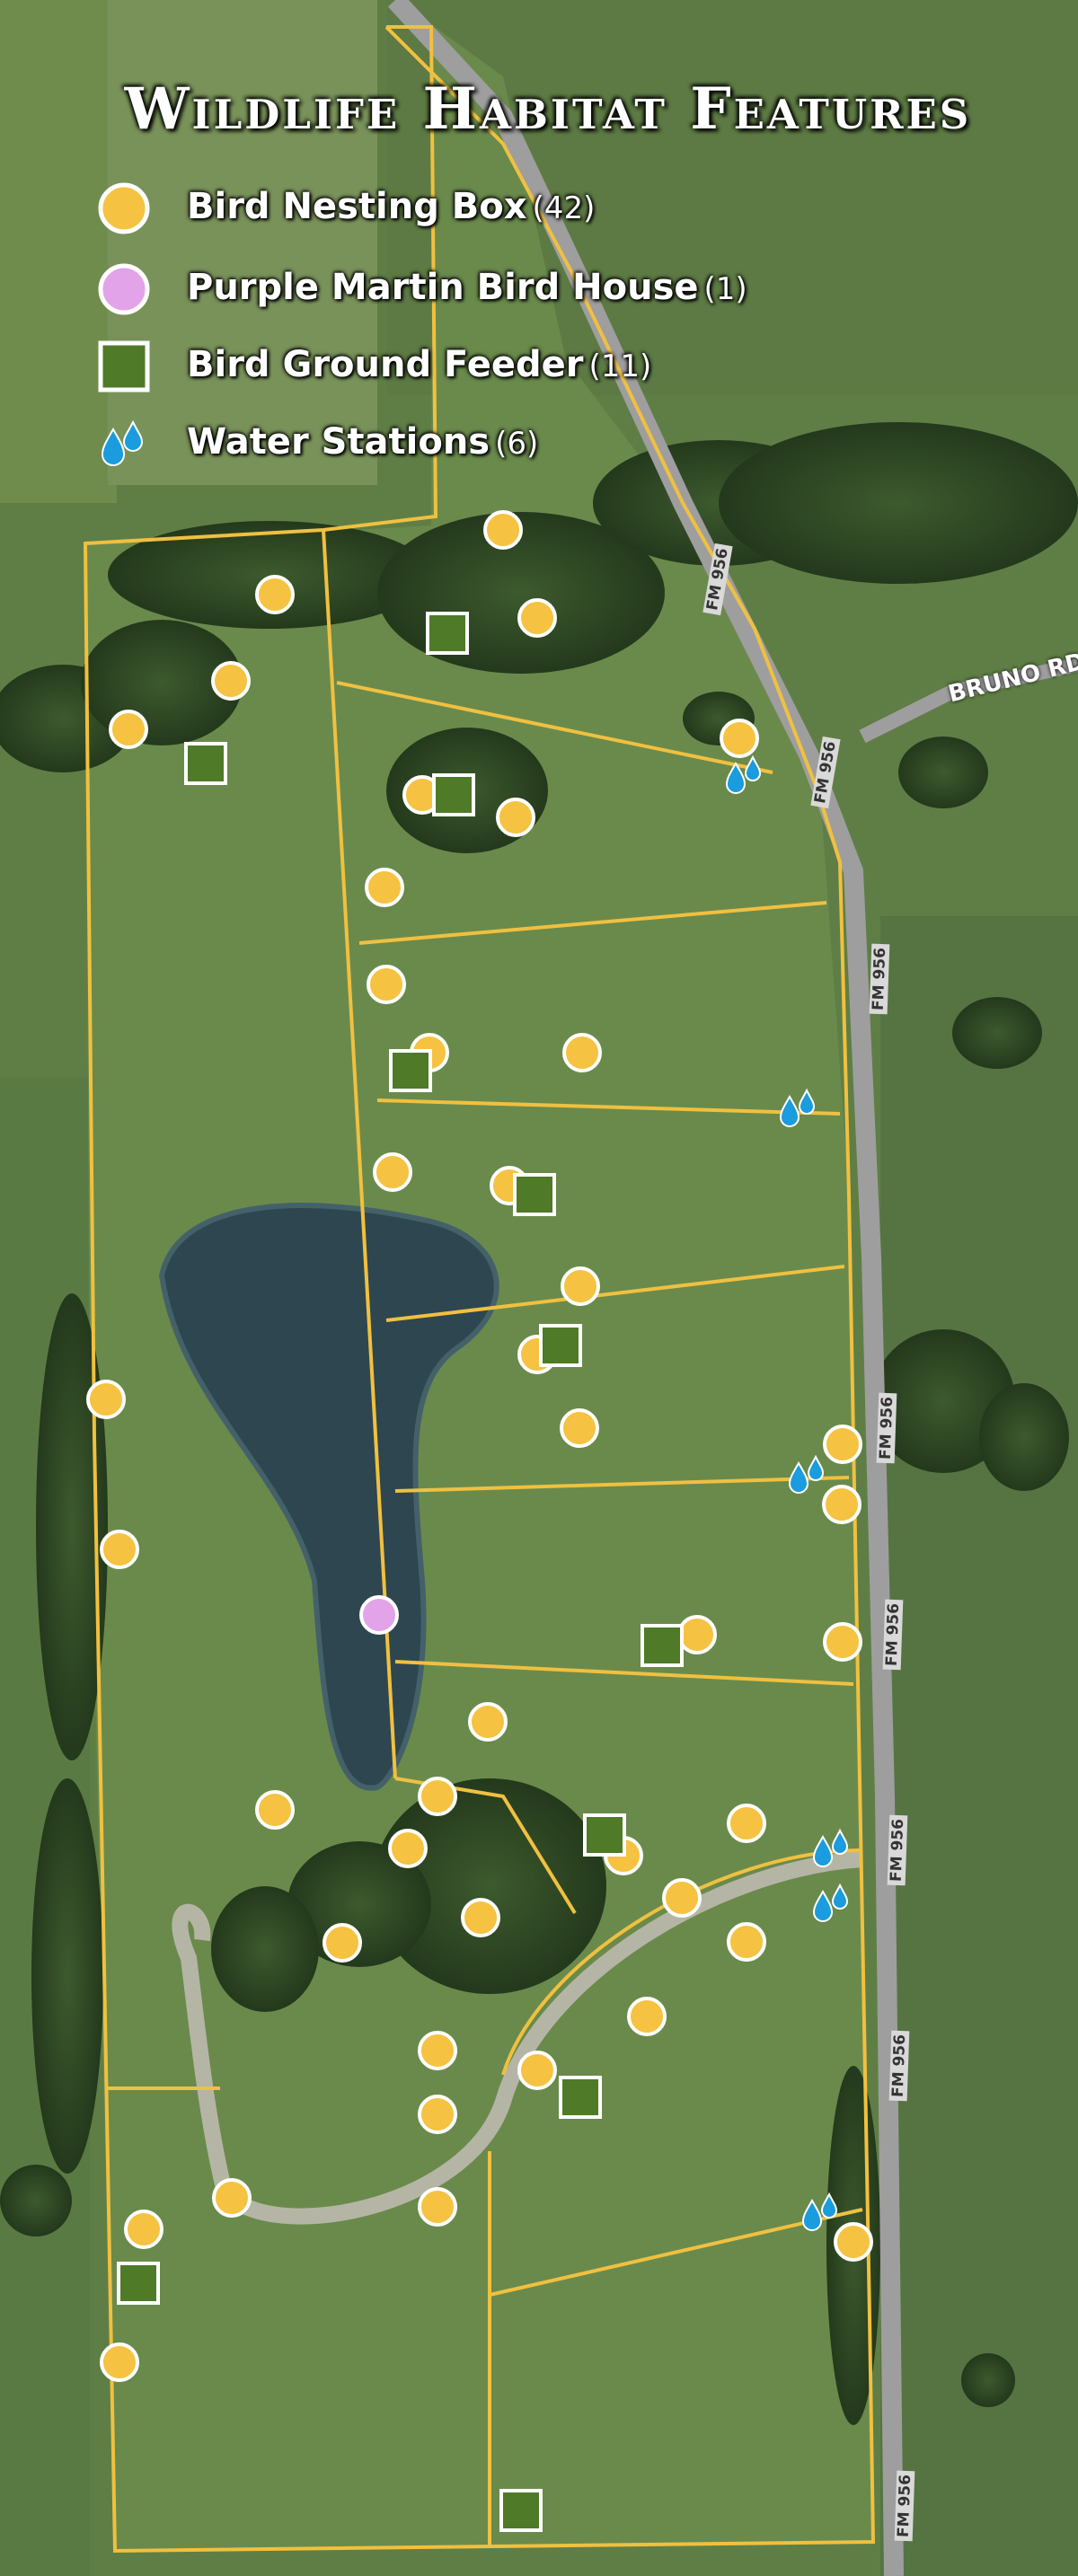  What do you see at coordinates (420, 364) in the screenshot?
I see `legend-label: Bird Ground Feeder (11)` at bounding box center [420, 364].